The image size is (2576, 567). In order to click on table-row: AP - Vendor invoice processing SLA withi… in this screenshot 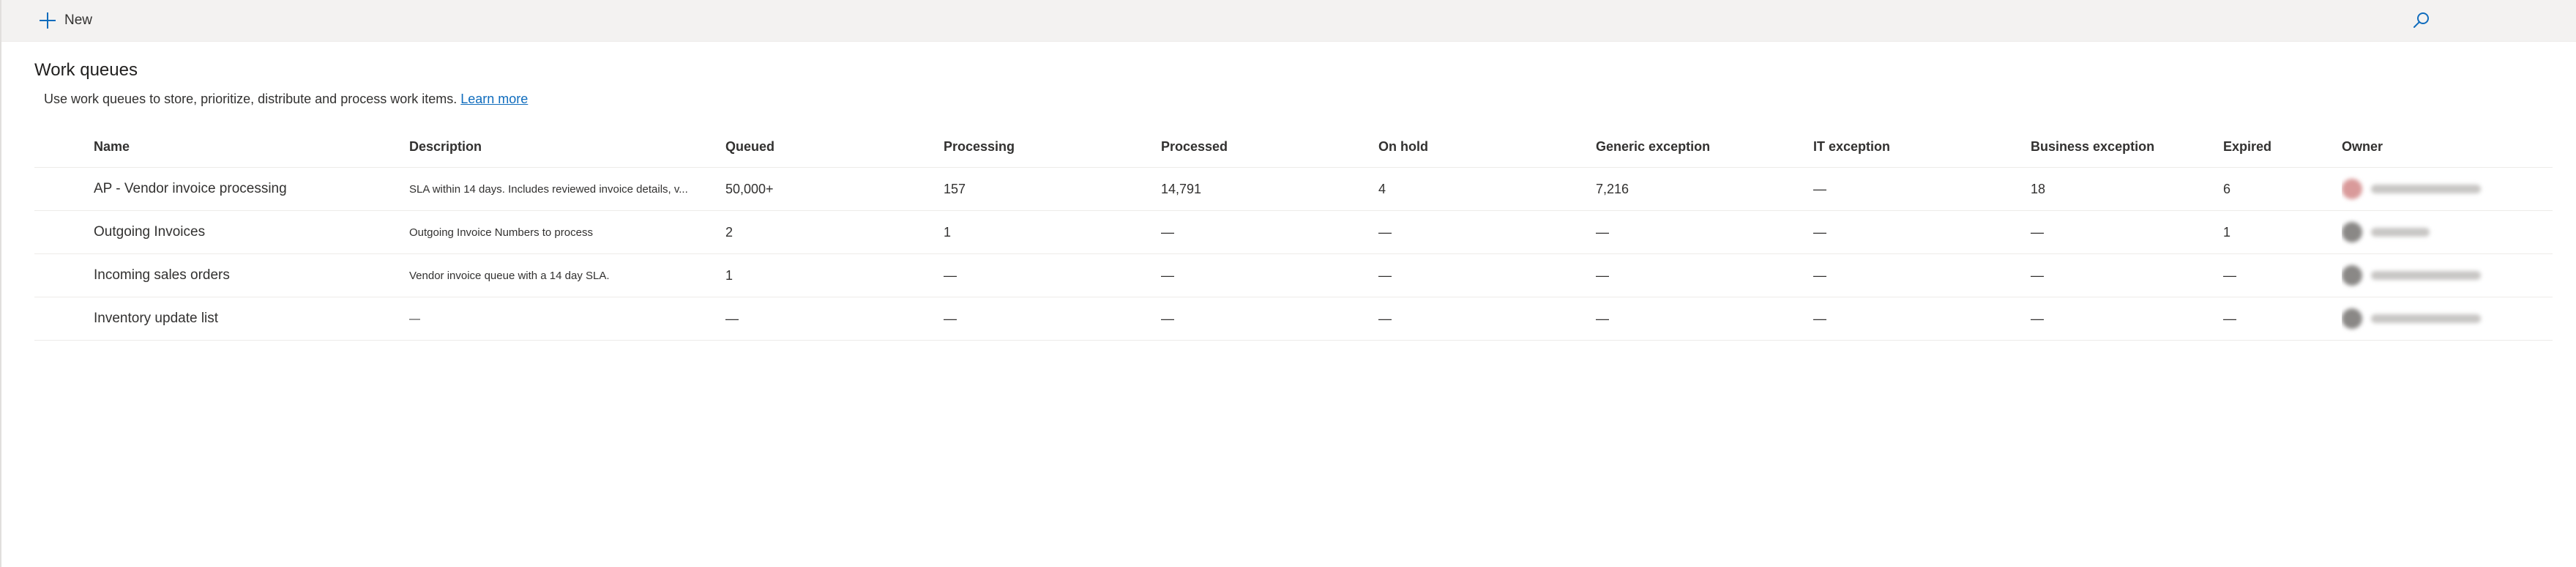, I will do `click(1293, 189)`.